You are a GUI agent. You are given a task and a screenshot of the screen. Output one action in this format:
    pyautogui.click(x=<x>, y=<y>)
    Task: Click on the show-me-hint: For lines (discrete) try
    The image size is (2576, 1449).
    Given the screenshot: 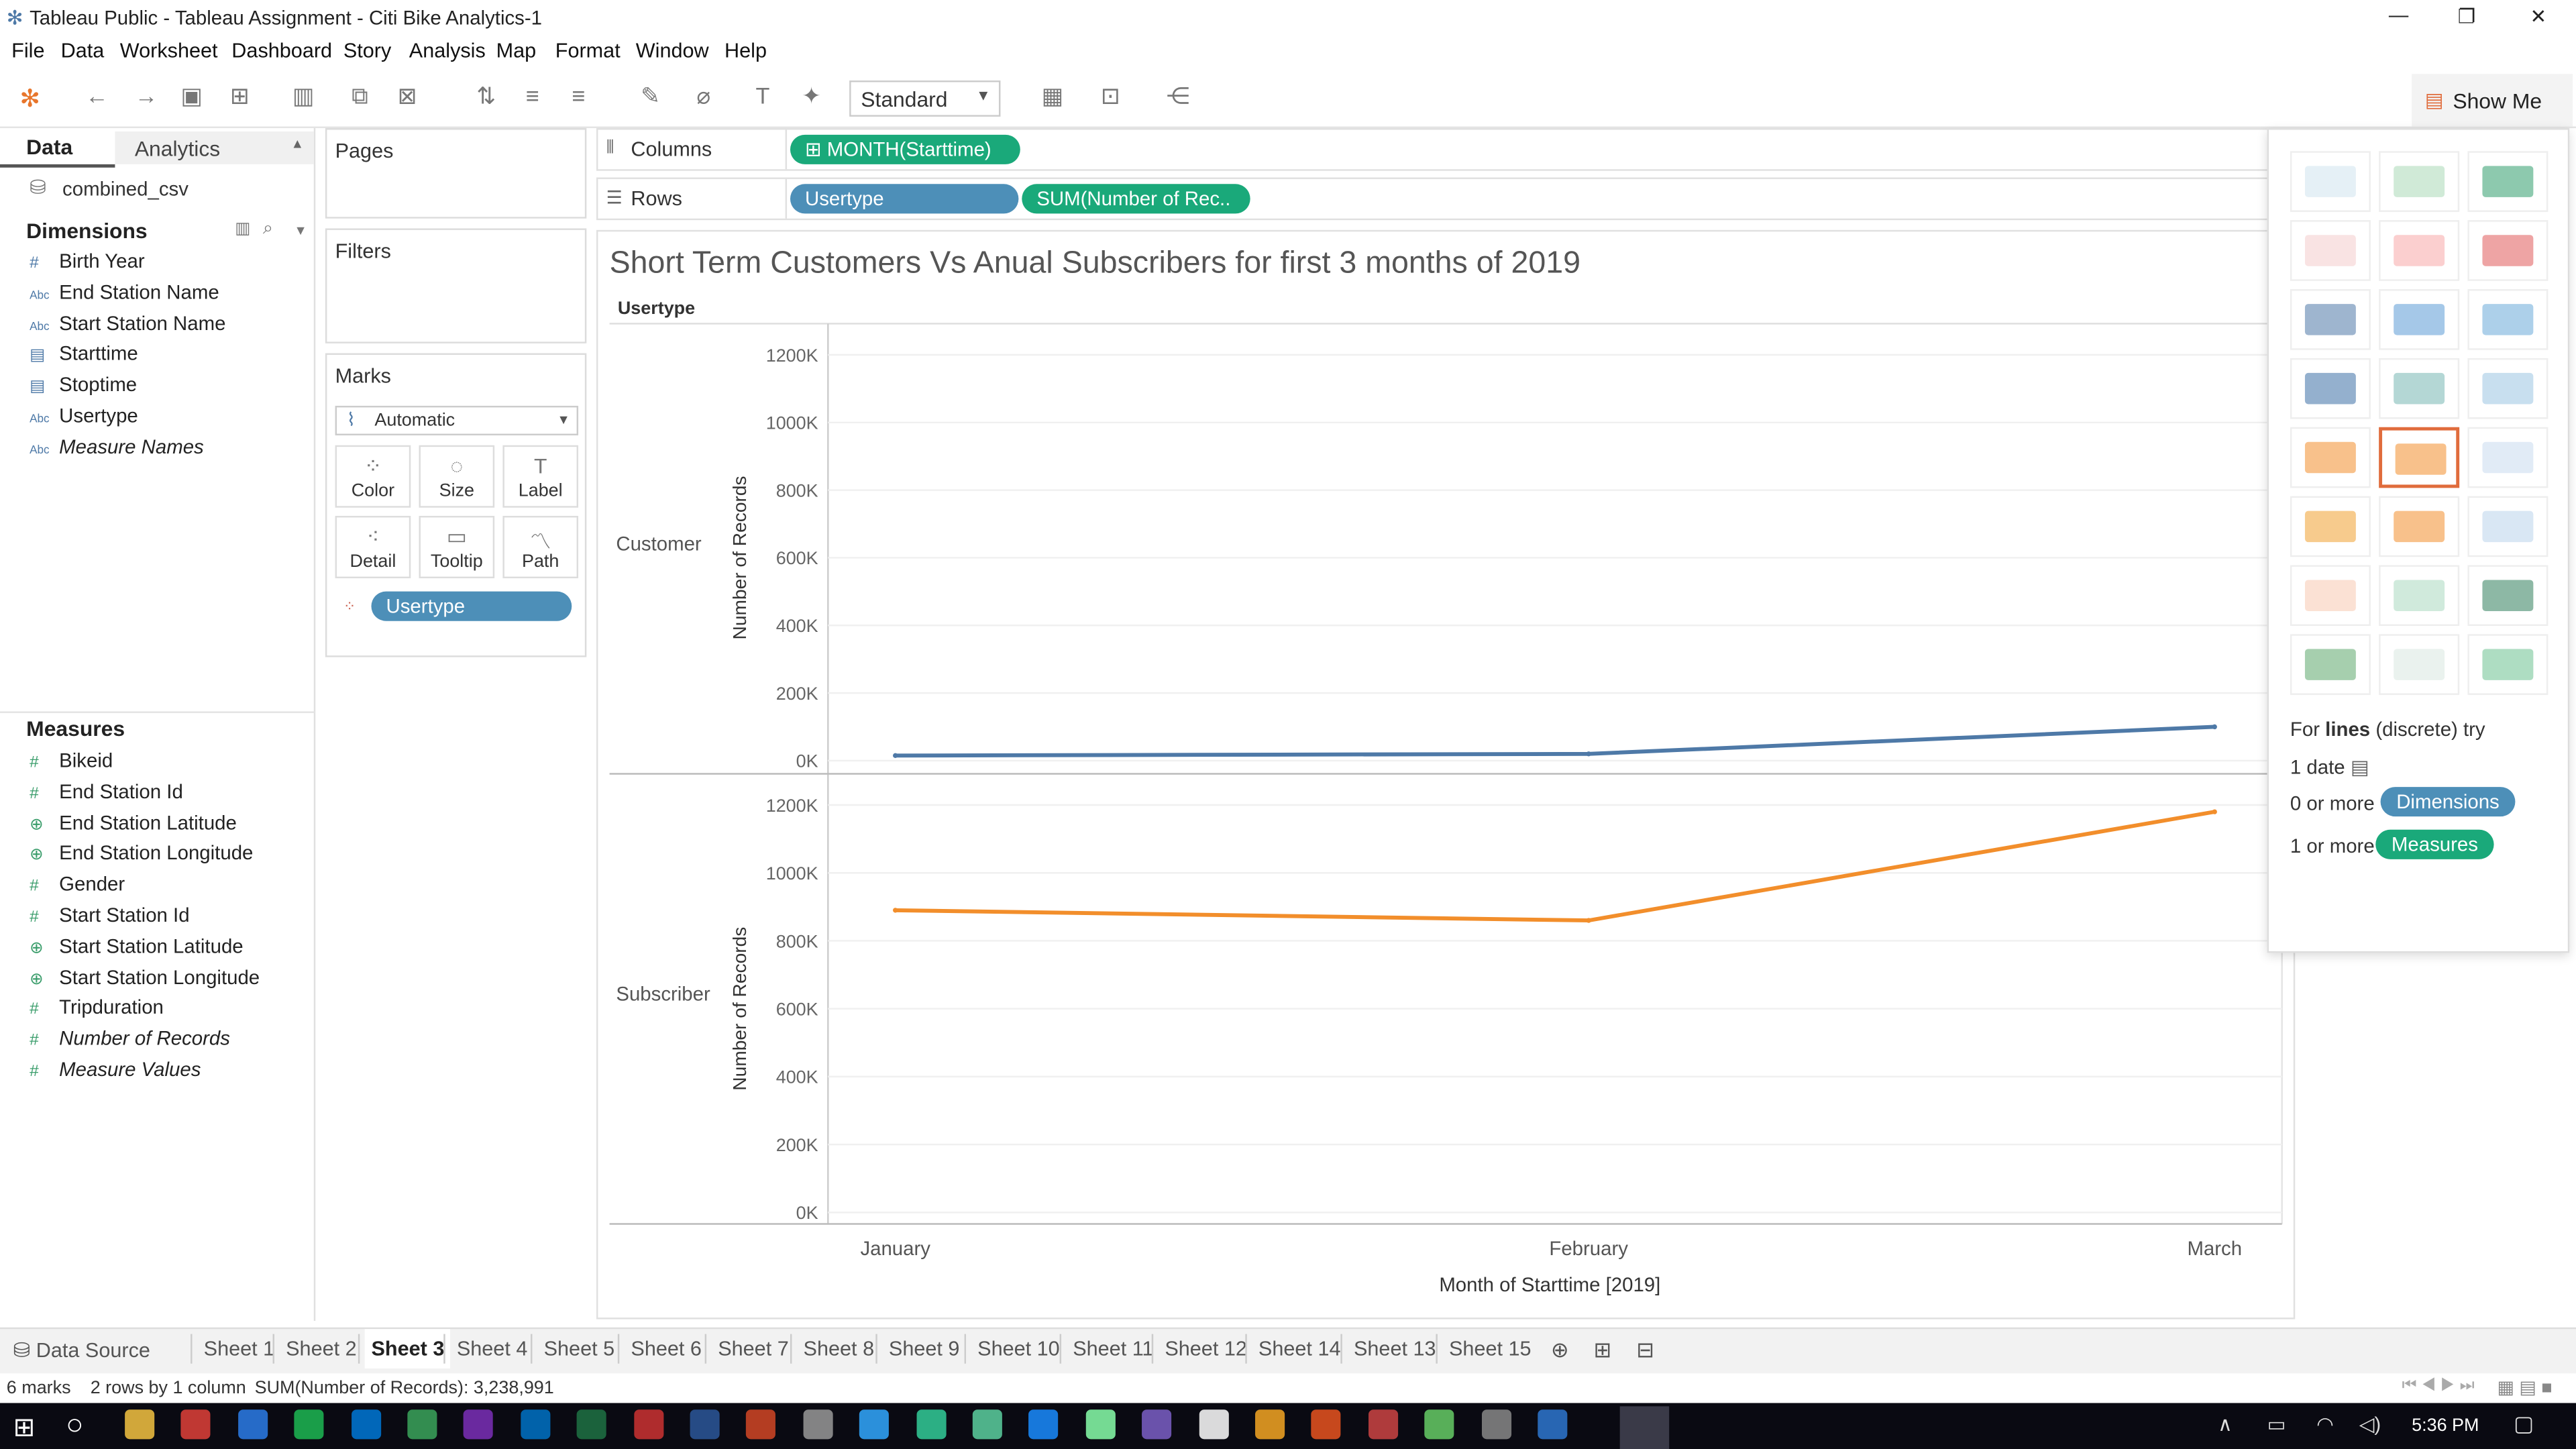 What is the action you would take?
    pyautogui.click(x=2387, y=729)
    